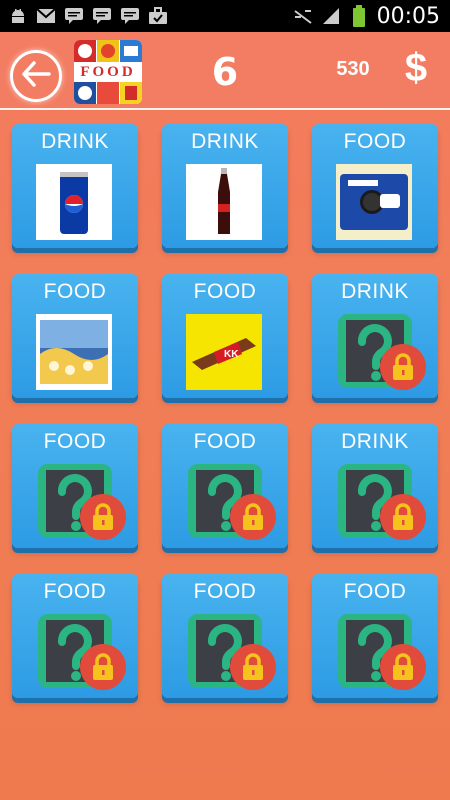 Image resolution: width=450 pixels, height=800 pixels. What do you see at coordinates (375, 636) in the screenshot?
I see `tile-12: FOOD` at bounding box center [375, 636].